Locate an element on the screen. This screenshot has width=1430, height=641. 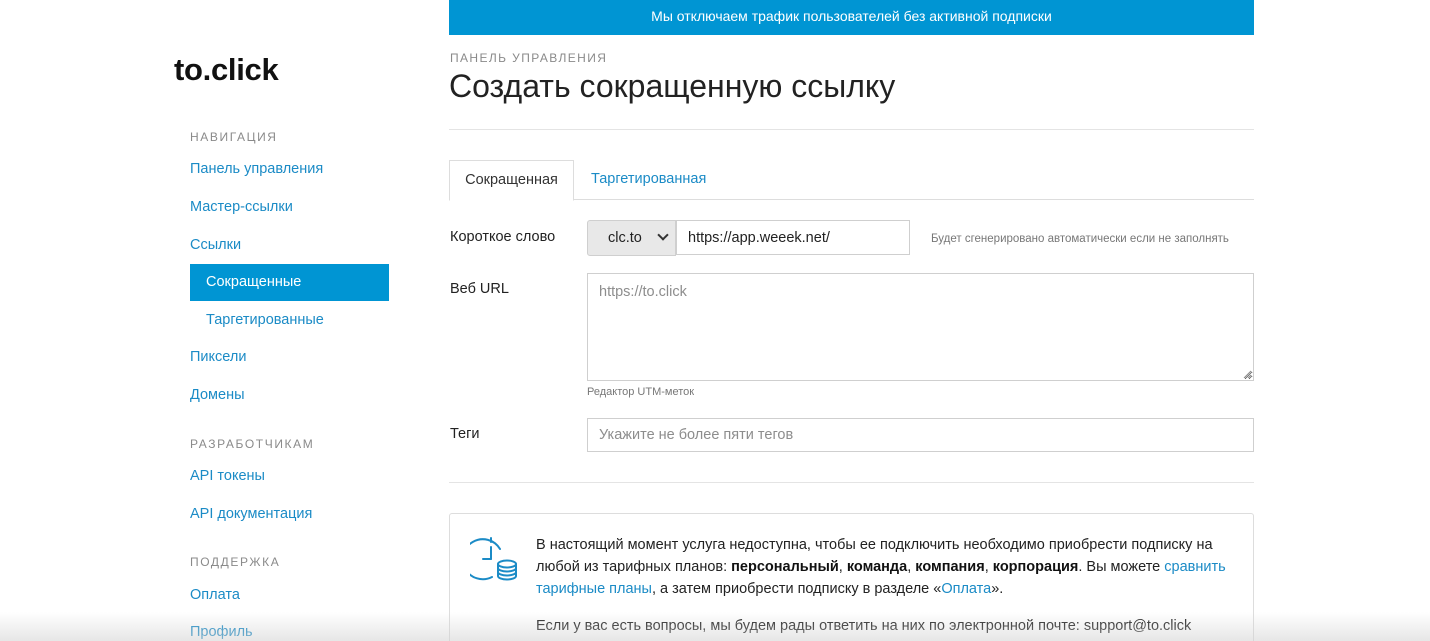
tab-targeted: Таргетированная is located at coordinates (648, 180).